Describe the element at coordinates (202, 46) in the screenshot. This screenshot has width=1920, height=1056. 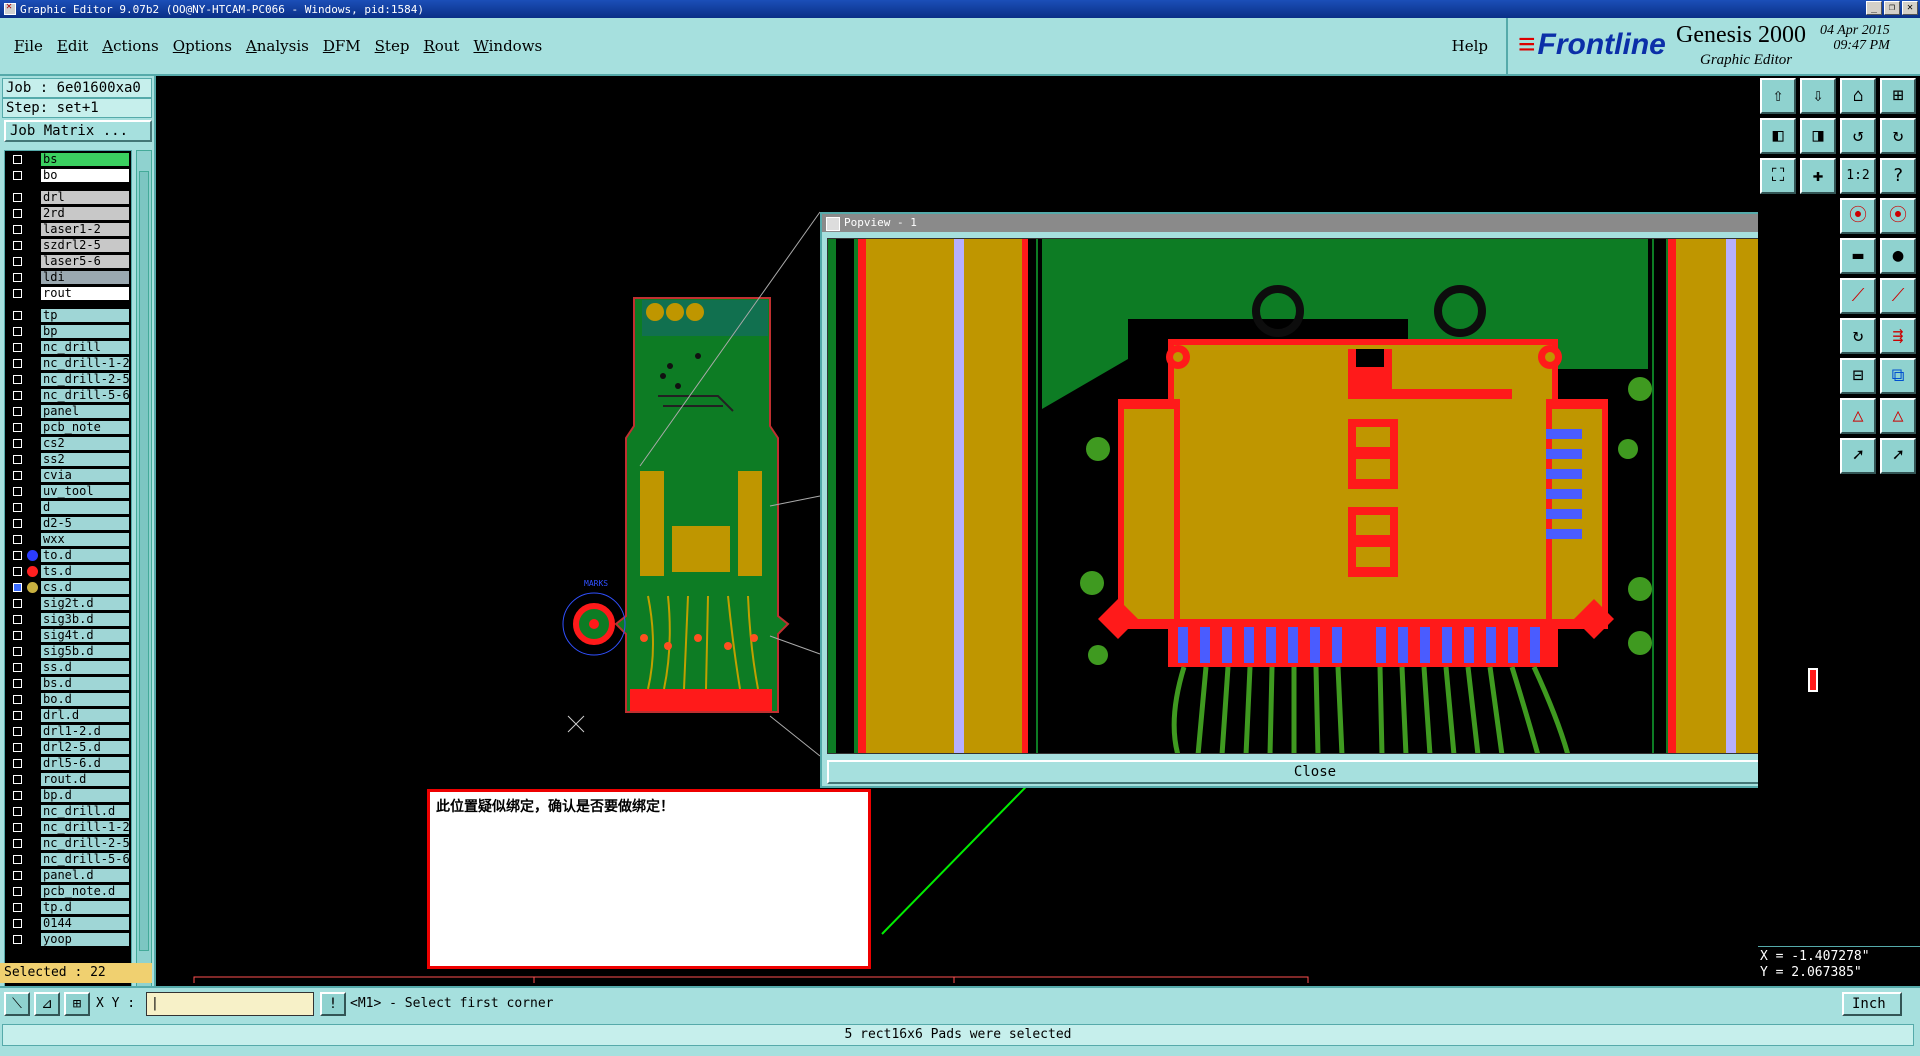
I see `menu-options: Options` at that location.